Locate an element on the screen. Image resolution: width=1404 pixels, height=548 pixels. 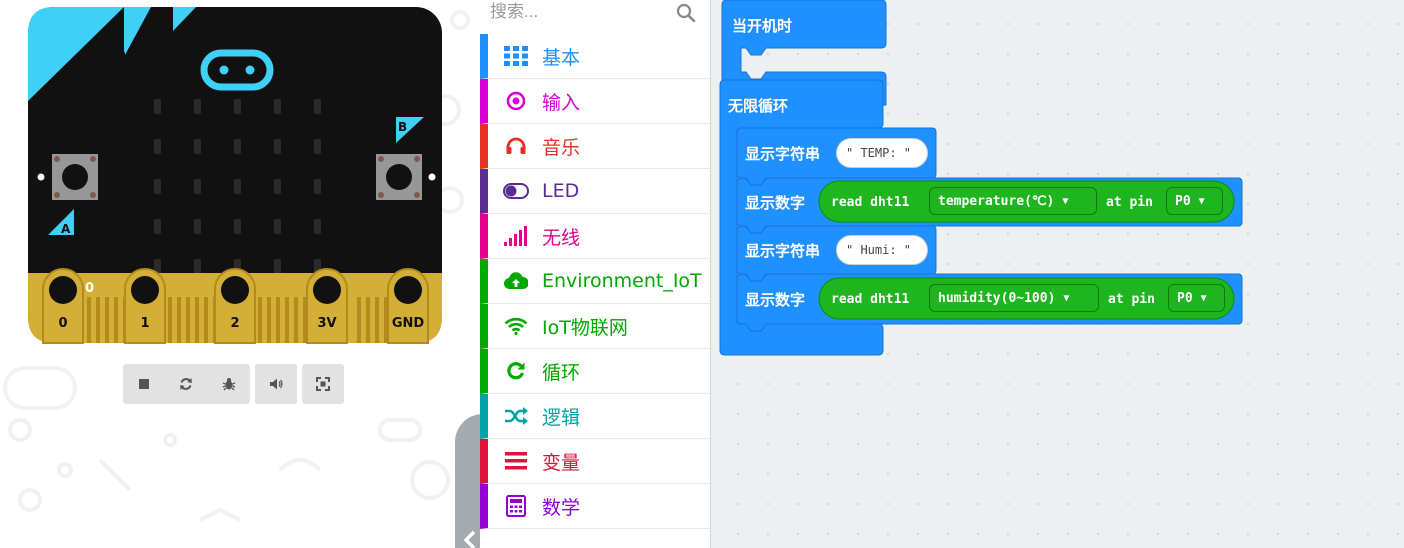
shuffle-icon is located at coordinates (516, 416).